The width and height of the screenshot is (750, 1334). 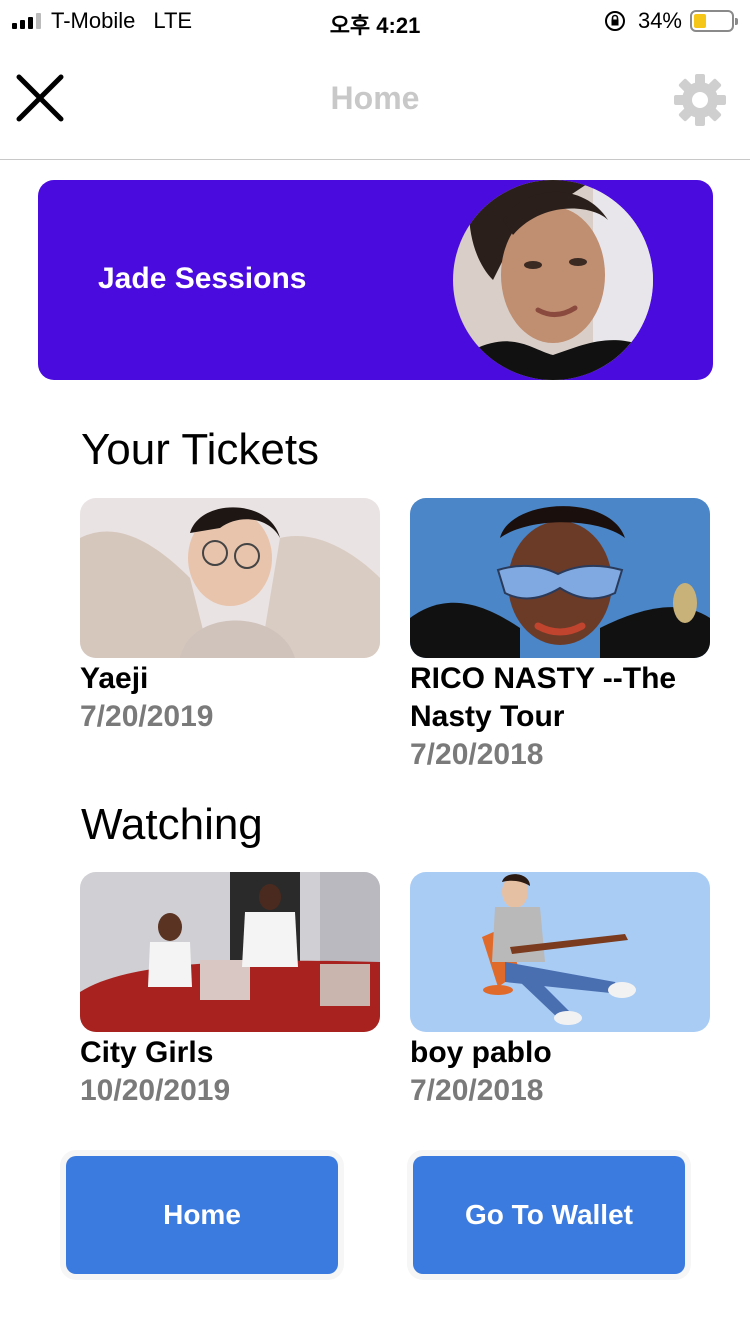 What do you see at coordinates (375, 280) in the screenshot?
I see `profile-card: Jade Sessions` at bounding box center [375, 280].